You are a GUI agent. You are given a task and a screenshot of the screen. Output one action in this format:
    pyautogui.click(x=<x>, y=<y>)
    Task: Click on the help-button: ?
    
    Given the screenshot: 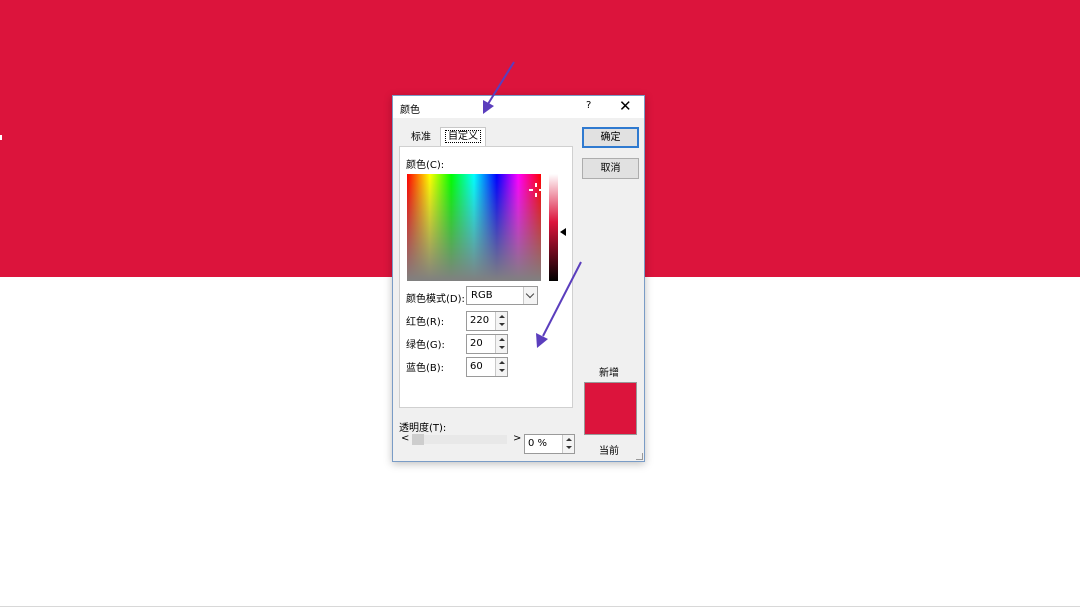 What is the action you would take?
    pyautogui.click(x=588, y=105)
    